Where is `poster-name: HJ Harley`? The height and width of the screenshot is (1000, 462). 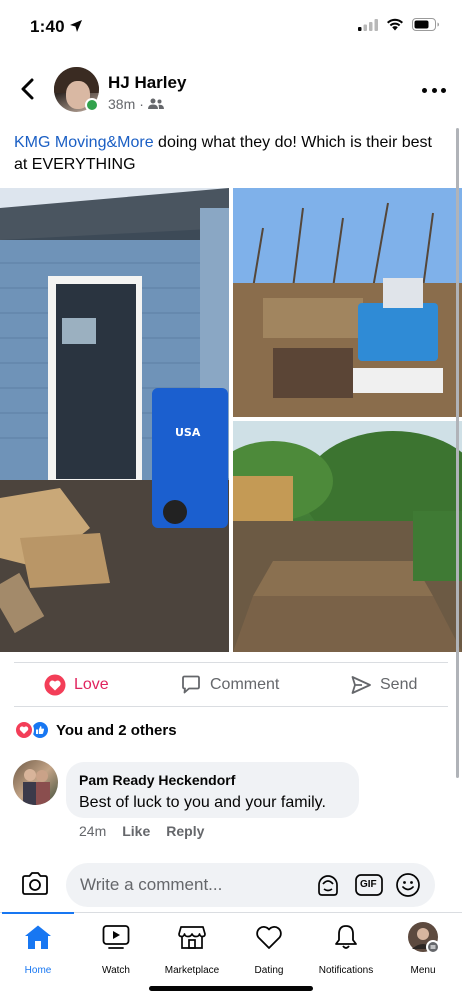
poster-name: HJ Harley is located at coordinates (147, 83).